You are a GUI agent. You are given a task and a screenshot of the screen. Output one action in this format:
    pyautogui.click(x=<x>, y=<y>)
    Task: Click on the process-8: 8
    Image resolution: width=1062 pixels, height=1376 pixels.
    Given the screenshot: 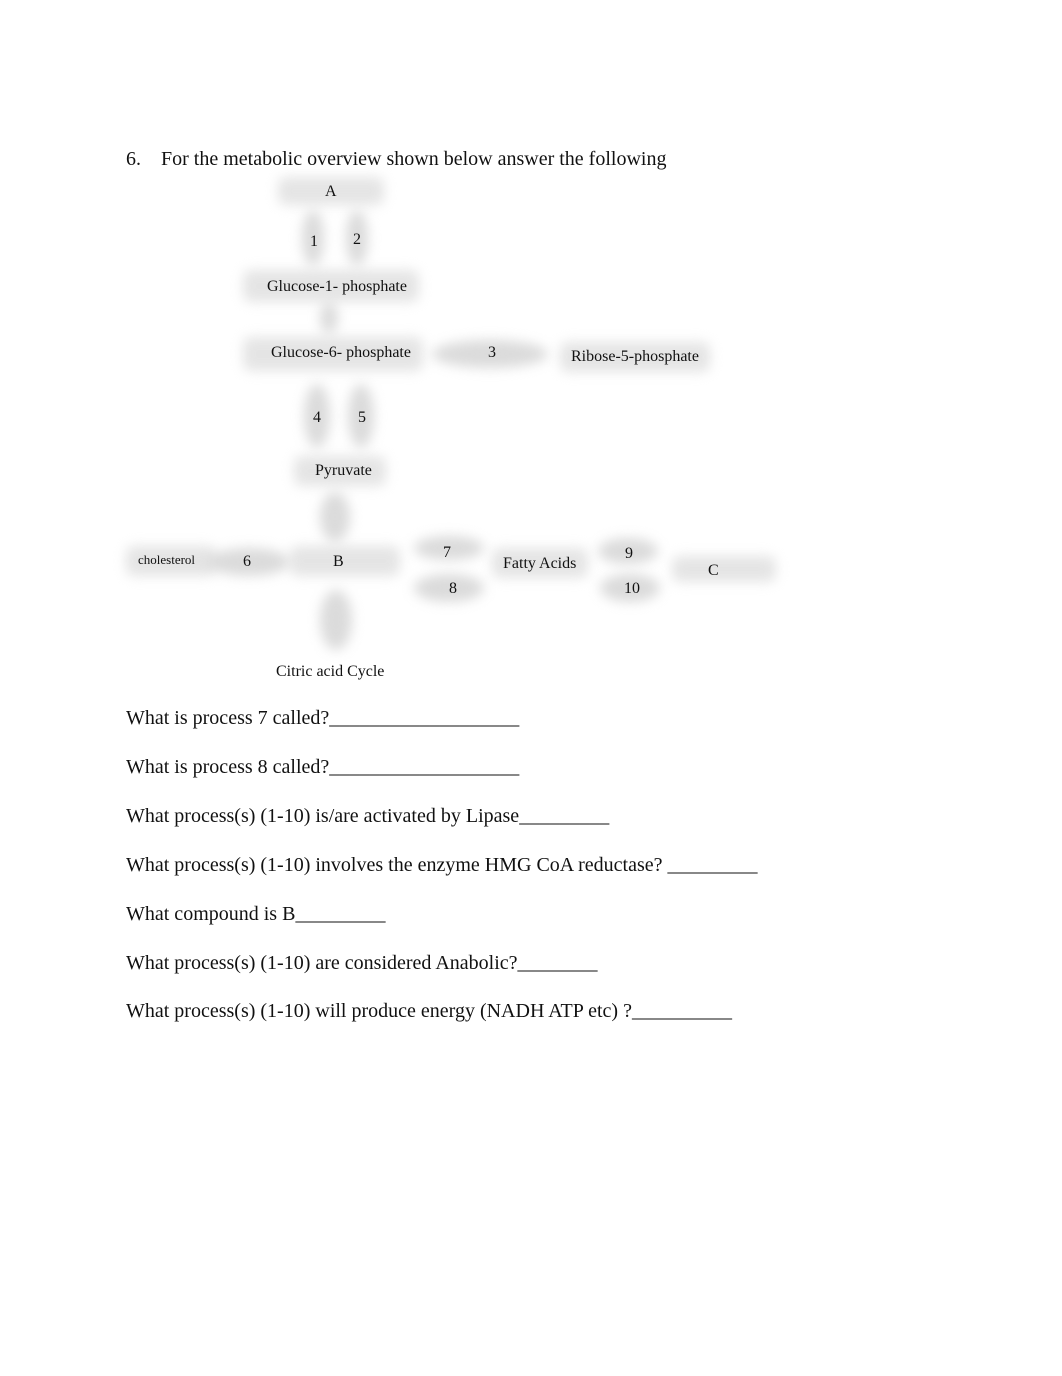 What is the action you would take?
    pyautogui.click(x=453, y=588)
    